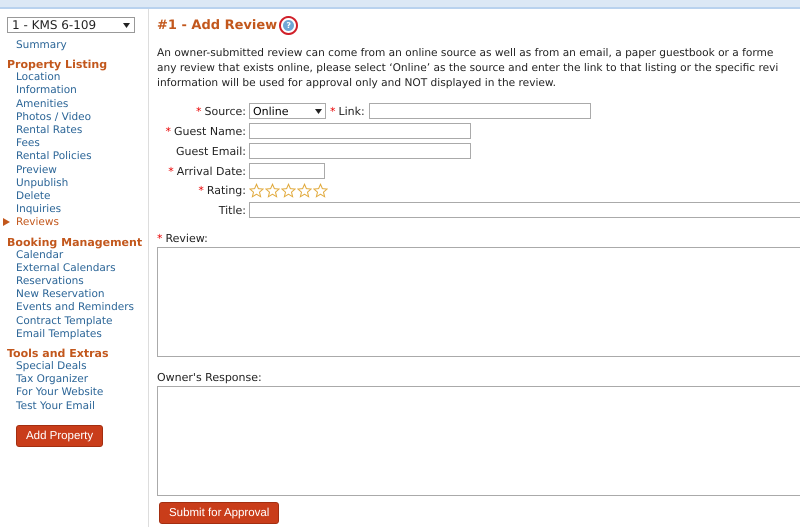 The height and width of the screenshot is (527, 800). Describe the element at coordinates (77, 143) in the screenshot. I see `sidebar-link: Fees` at that location.